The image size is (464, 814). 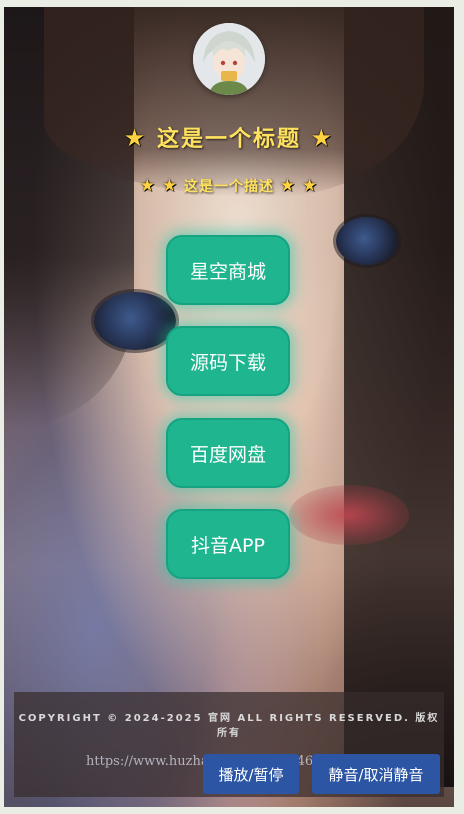 What do you see at coordinates (251, 774) in the screenshot?
I see `play-pause-button: 播放/暂停` at bounding box center [251, 774].